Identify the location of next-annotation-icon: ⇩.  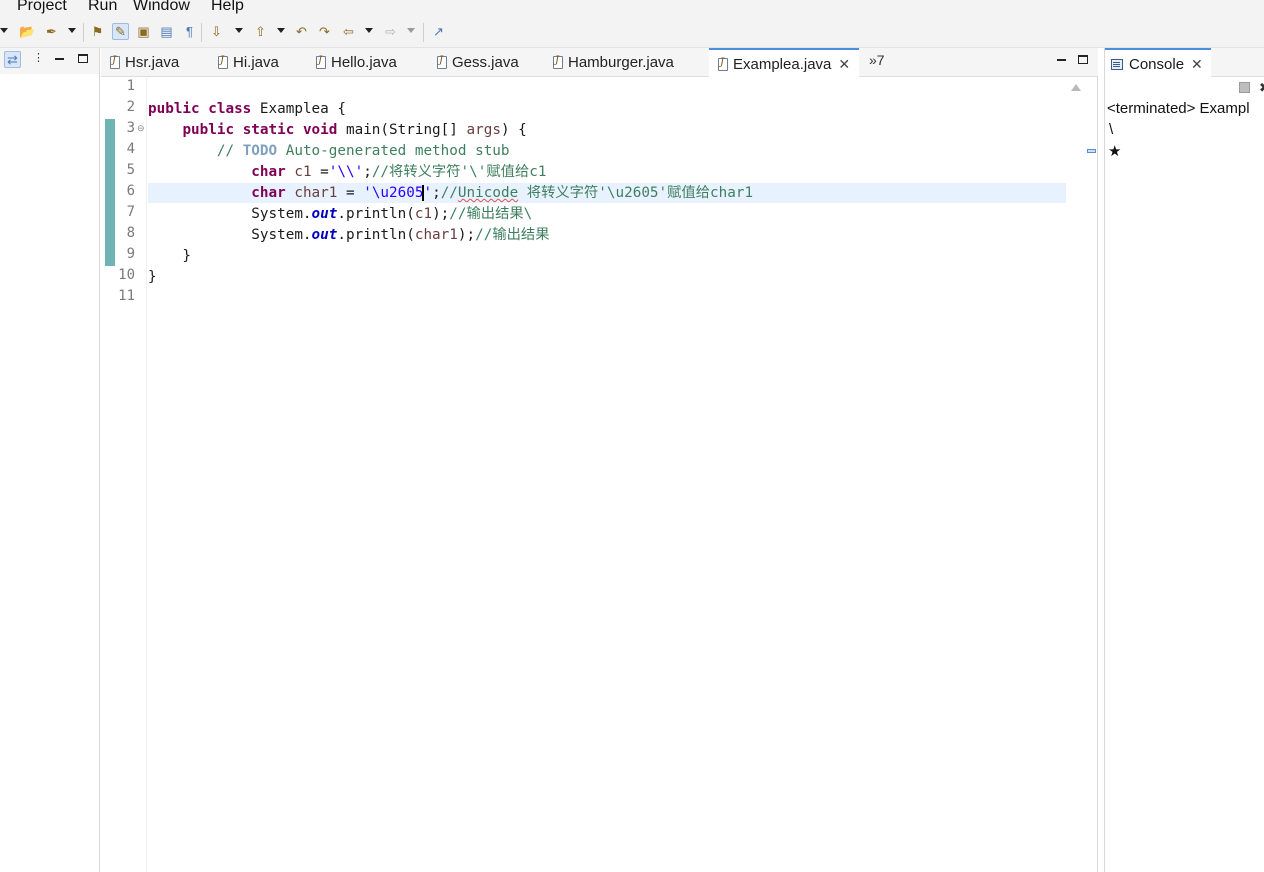
(216, 31).